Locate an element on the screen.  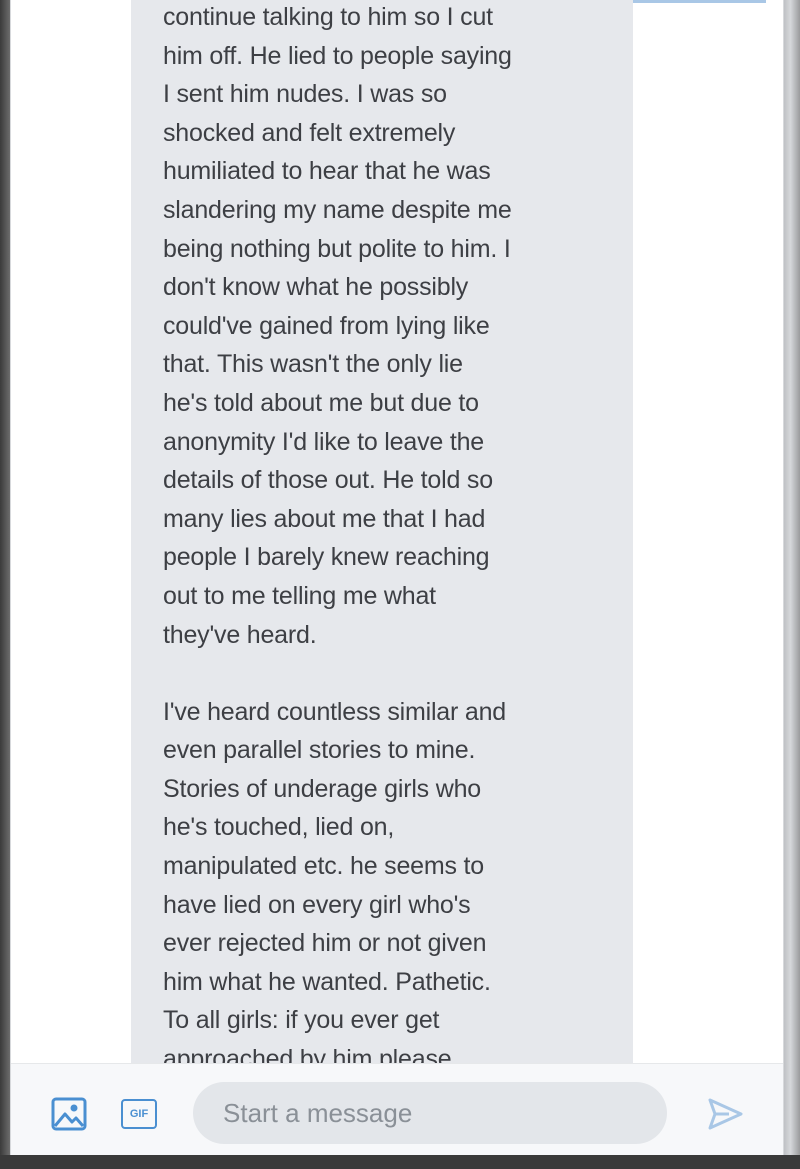
image-icon is located at coordinates (69, 1114).